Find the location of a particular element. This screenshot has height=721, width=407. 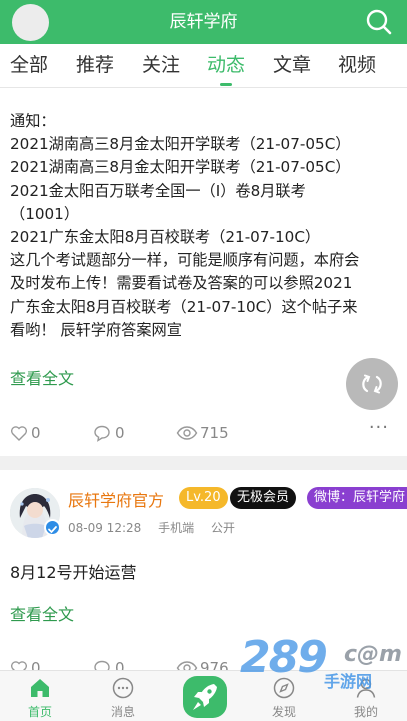

rocket-icon is located at coordinates (205, 697).